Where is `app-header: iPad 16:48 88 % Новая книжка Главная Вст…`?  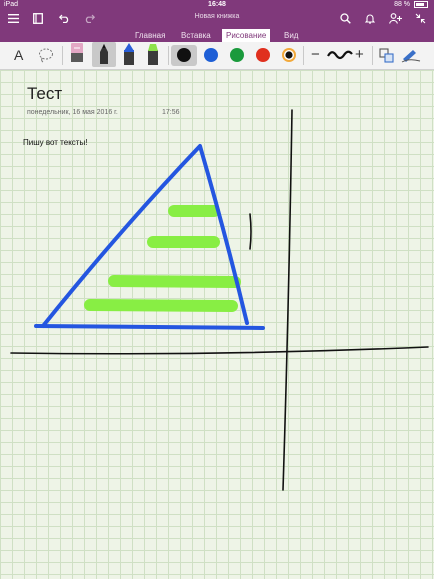 app-header: iPad 16:48 88 % Новая книжка Главная Вст… is located at coordinates (217, 21).